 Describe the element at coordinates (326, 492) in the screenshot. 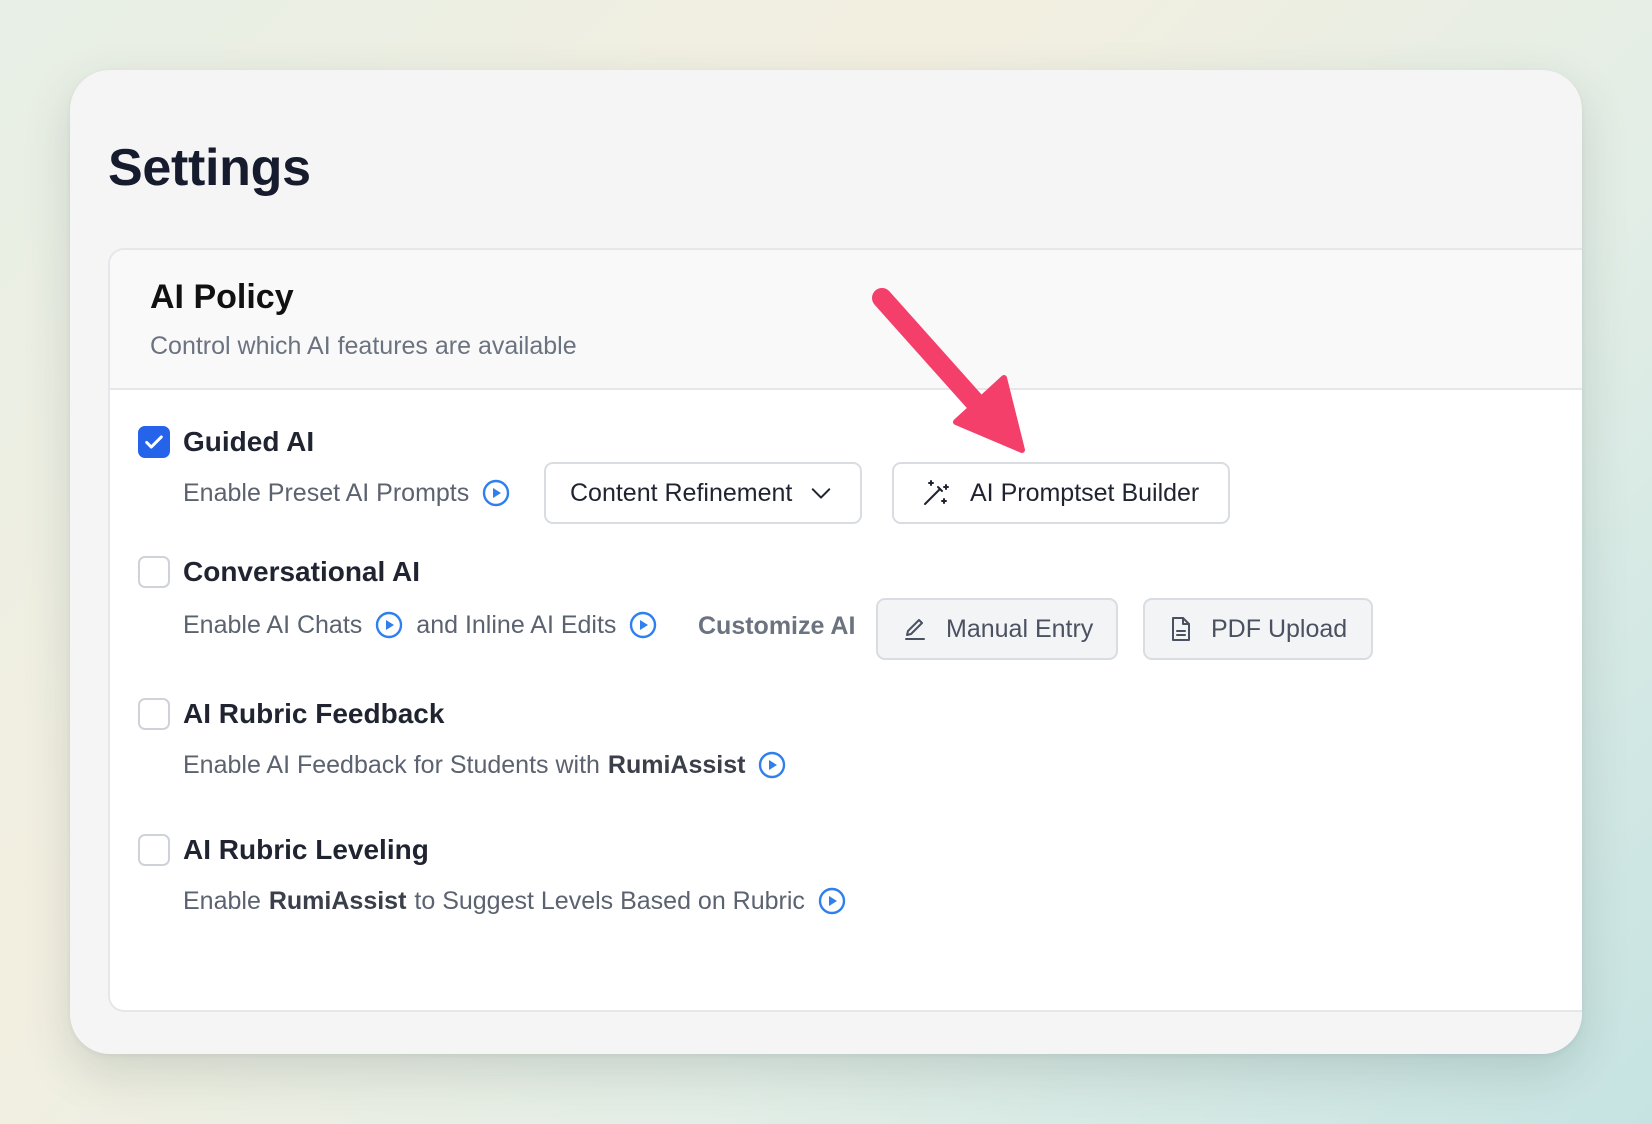

I see `guided-ai-desc-text: Enable Preset AI Prompts` at that location.